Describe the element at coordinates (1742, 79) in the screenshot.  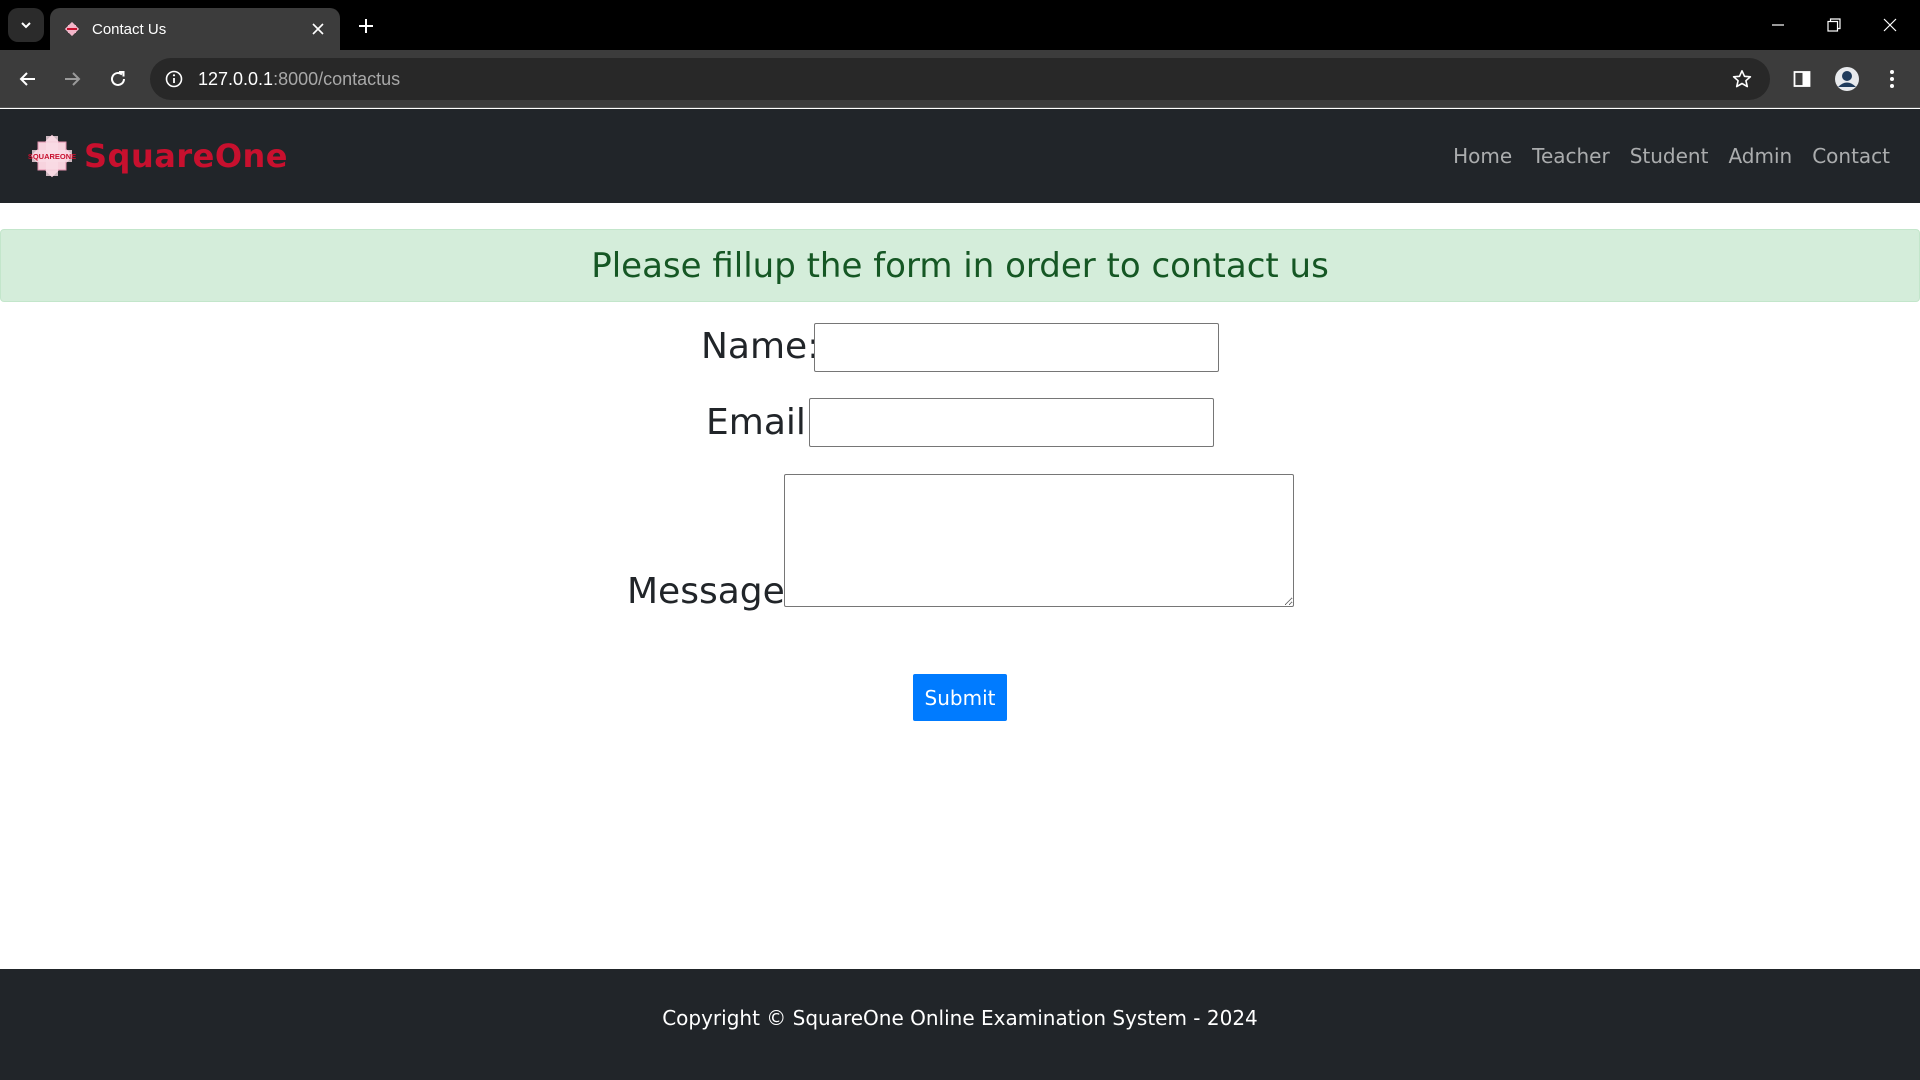
I see `bookmark-star-icon` at that location.